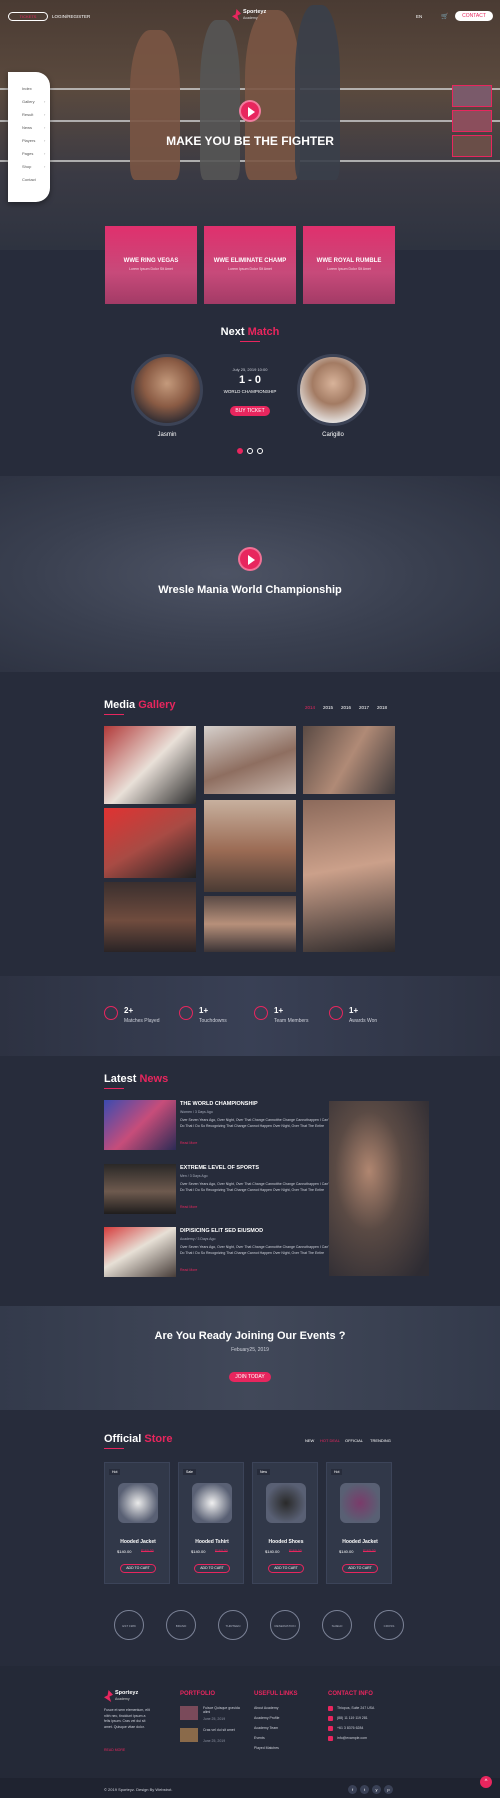  What do you see at coordinates (250, 411) in the screenshot?
I see `buy-ticket-button: BUY TICKET` at bounding box center [250, 411].